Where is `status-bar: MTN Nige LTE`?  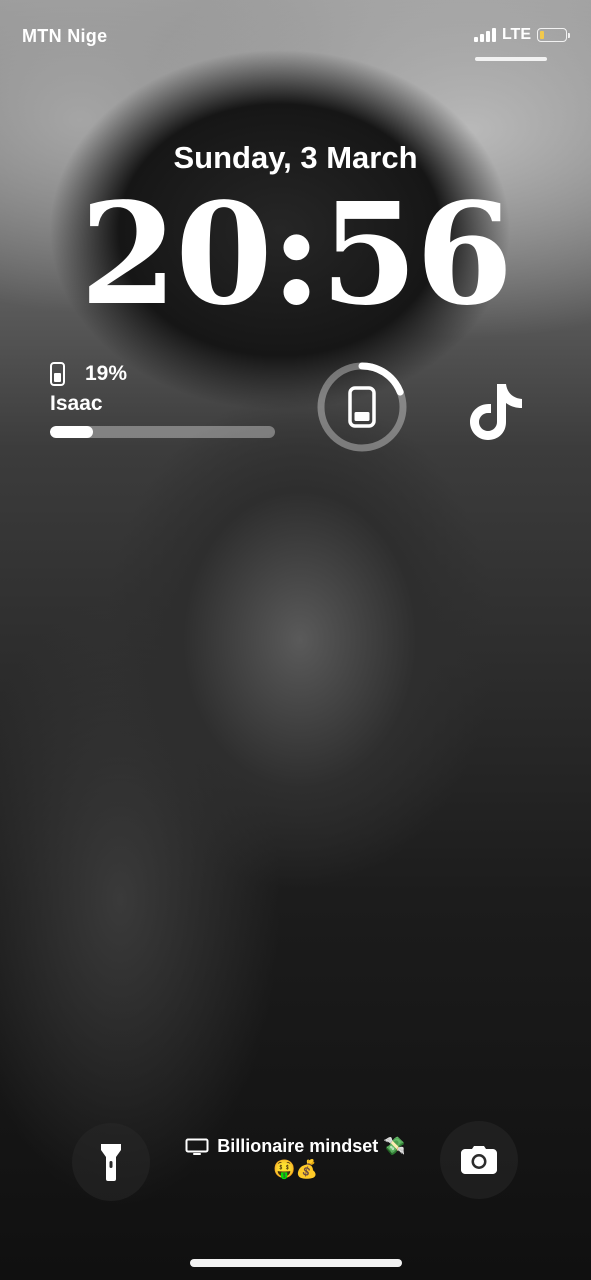 status-bar: MTN Nige LTE is located at coordinates (295, 35).